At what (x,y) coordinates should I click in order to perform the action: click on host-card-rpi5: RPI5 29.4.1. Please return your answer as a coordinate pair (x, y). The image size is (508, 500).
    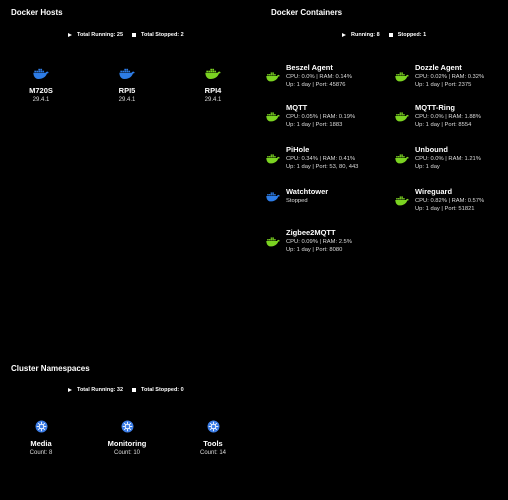
    Looking at the image, I should click on (127, 85).